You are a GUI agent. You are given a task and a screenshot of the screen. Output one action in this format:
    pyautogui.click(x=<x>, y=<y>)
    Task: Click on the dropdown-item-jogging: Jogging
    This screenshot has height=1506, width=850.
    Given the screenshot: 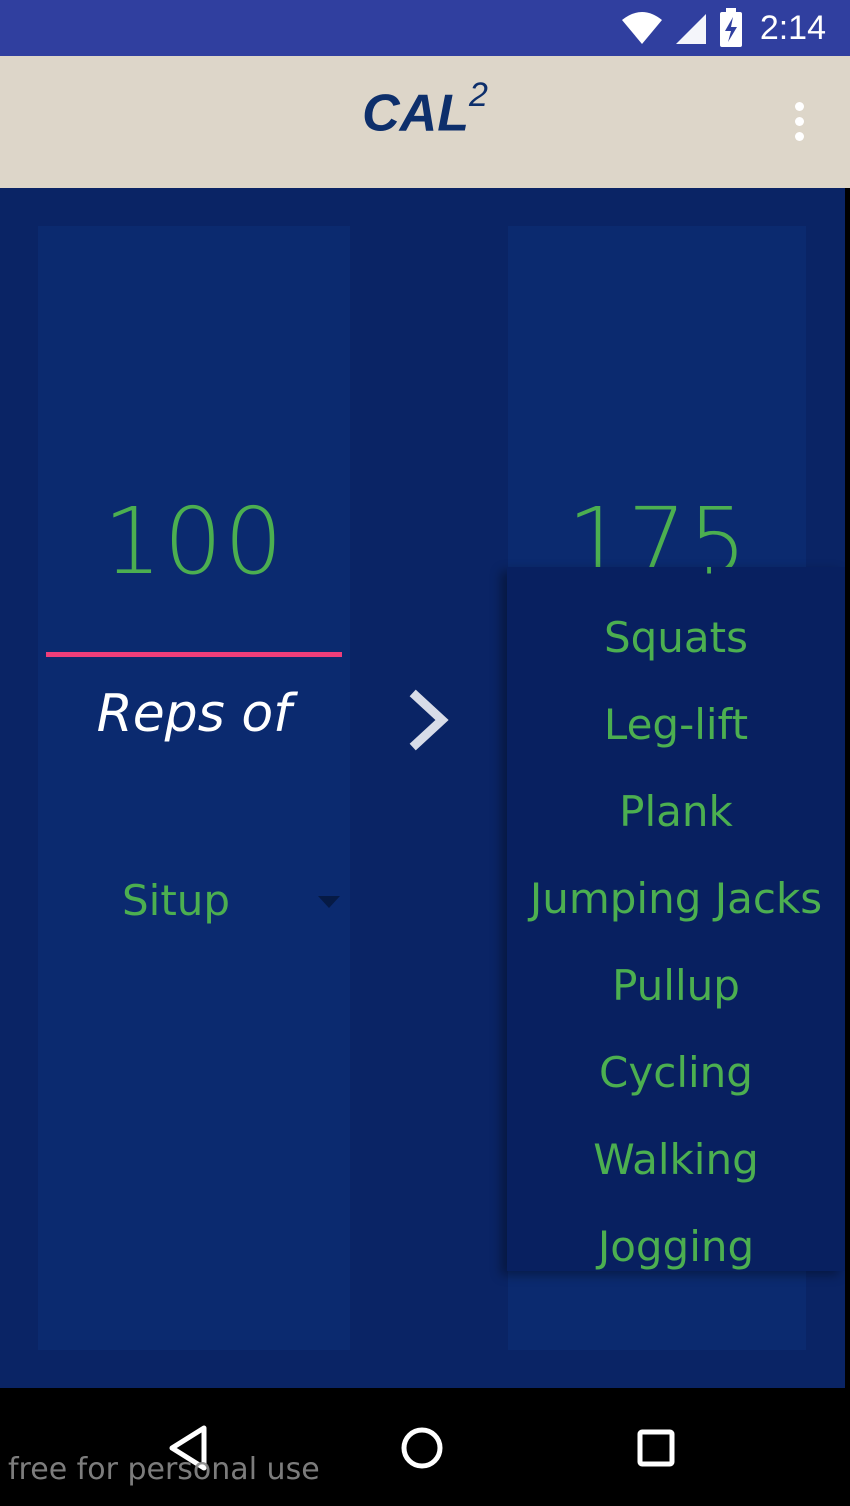 What is the action you would take?
    pyautogui.click(x=676, y=1237)
    